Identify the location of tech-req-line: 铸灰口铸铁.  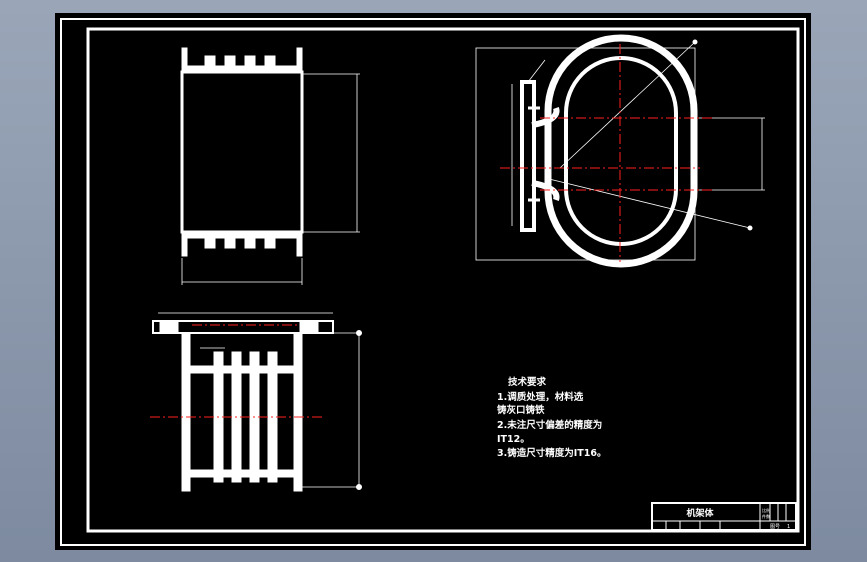
(521, 410).